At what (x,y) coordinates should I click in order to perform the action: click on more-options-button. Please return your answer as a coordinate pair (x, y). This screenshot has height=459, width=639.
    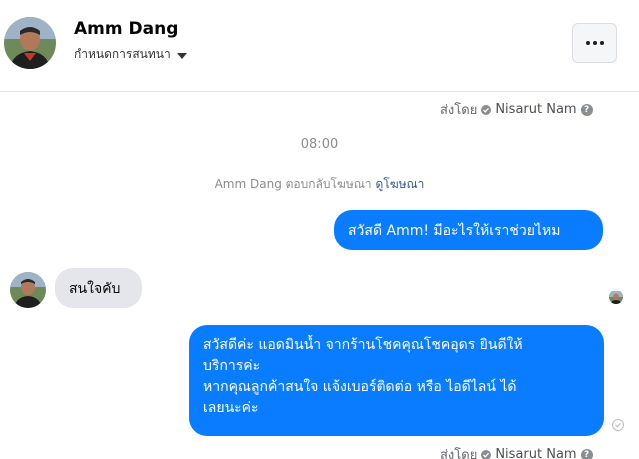
    Looking at the image, I should click on (594, 43).